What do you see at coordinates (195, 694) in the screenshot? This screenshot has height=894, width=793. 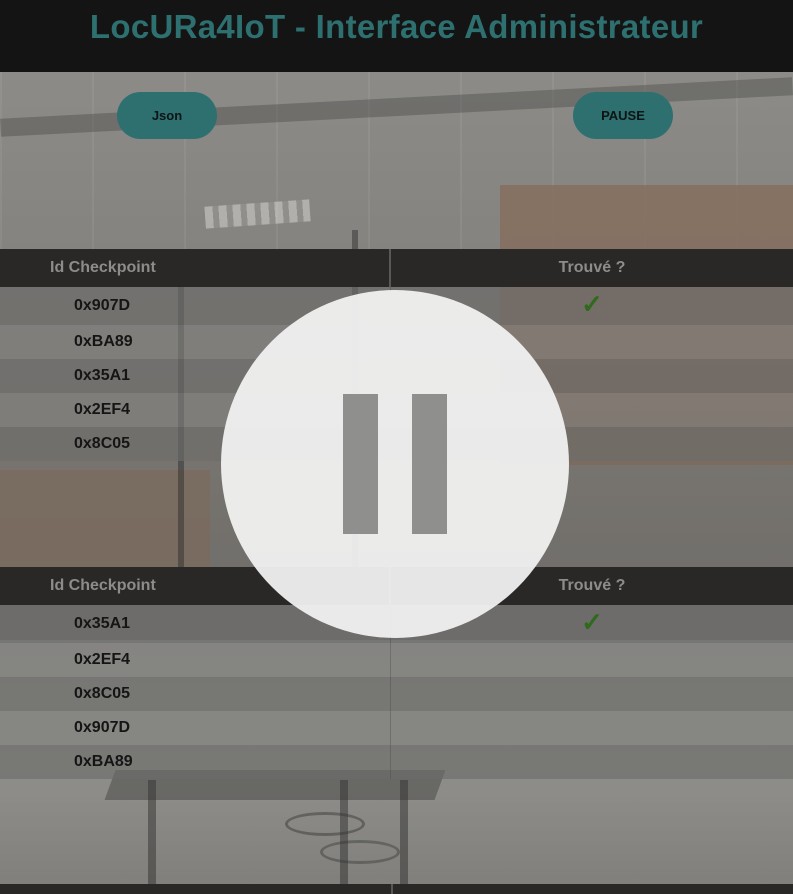 I see `checkpoint-id: 0x8C05` at bounding box center [195, 694].